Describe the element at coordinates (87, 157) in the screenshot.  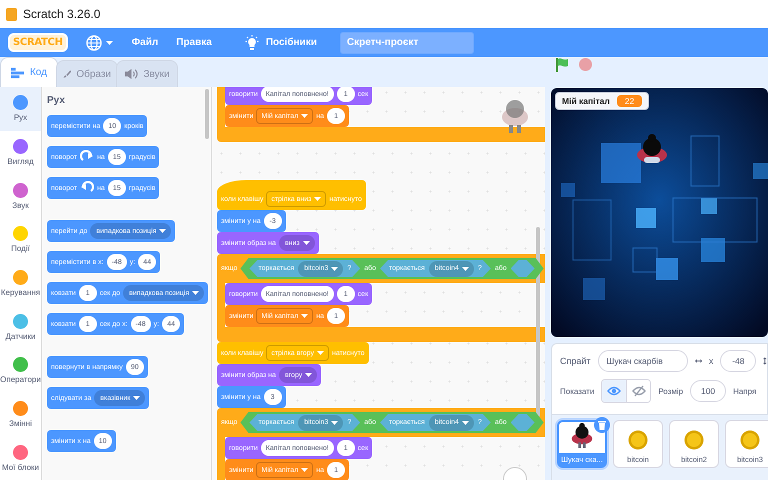
I see `turn-right-icon` at that location.